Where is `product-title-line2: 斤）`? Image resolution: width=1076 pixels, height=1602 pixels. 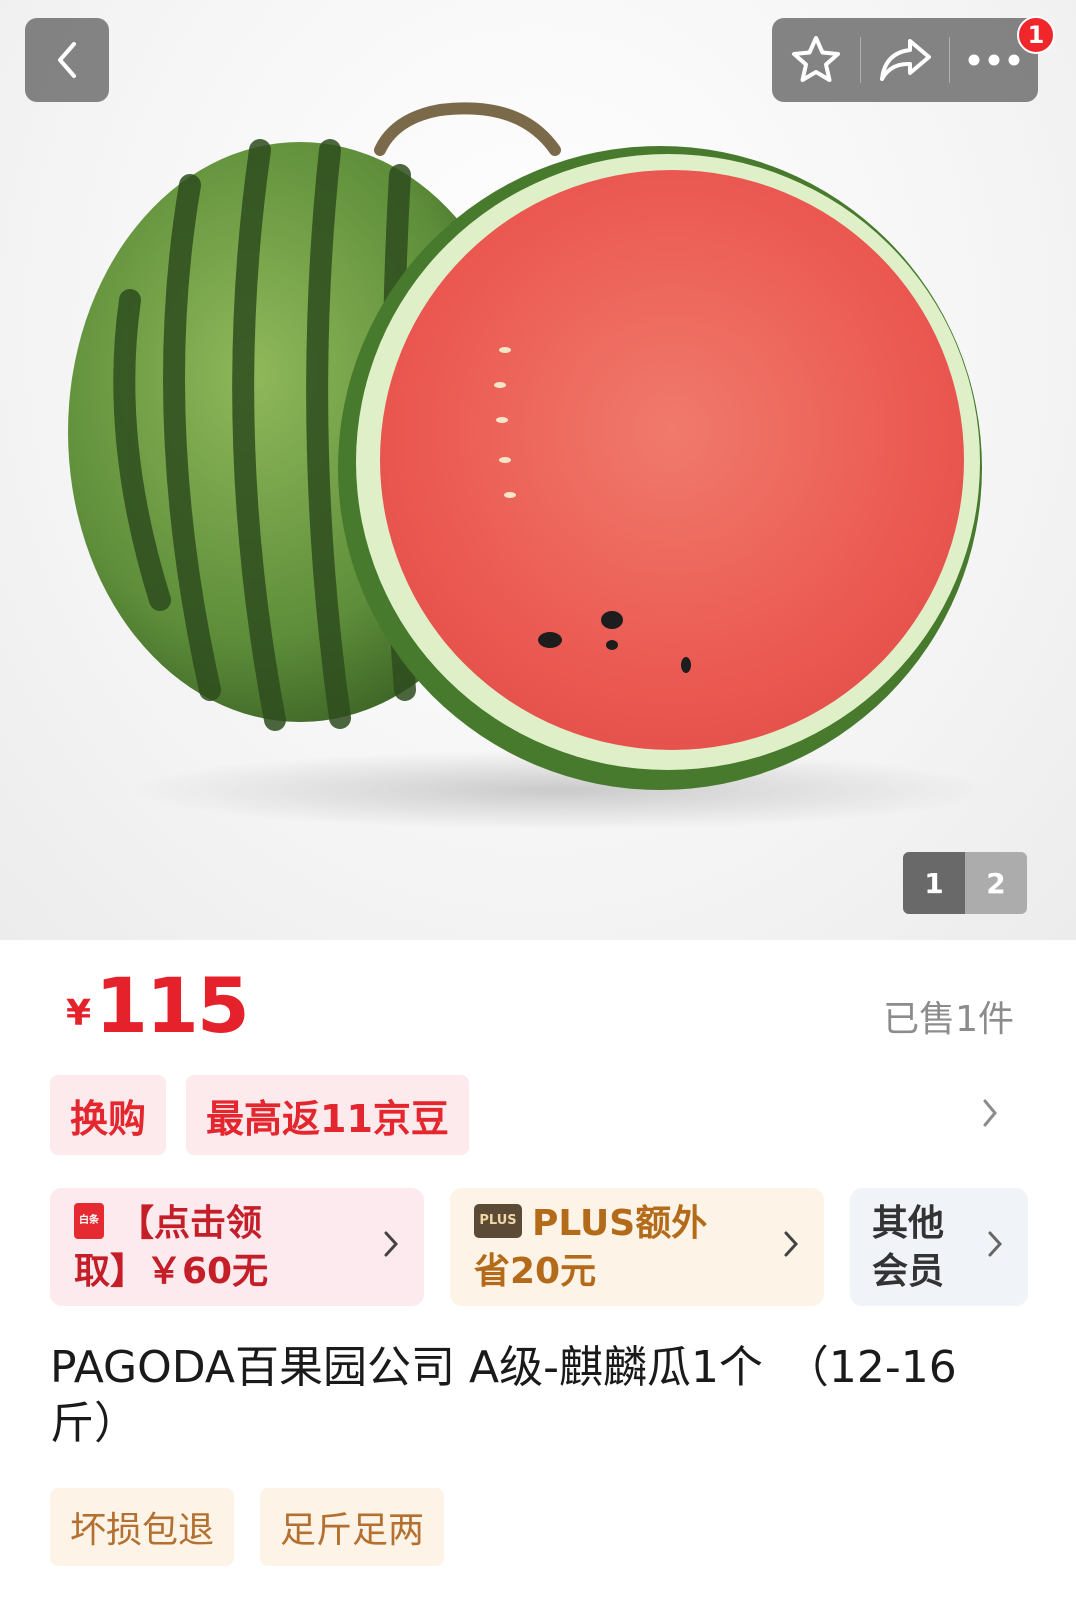 product-title-line2: 斤） is located at coordinates (94, 1423).